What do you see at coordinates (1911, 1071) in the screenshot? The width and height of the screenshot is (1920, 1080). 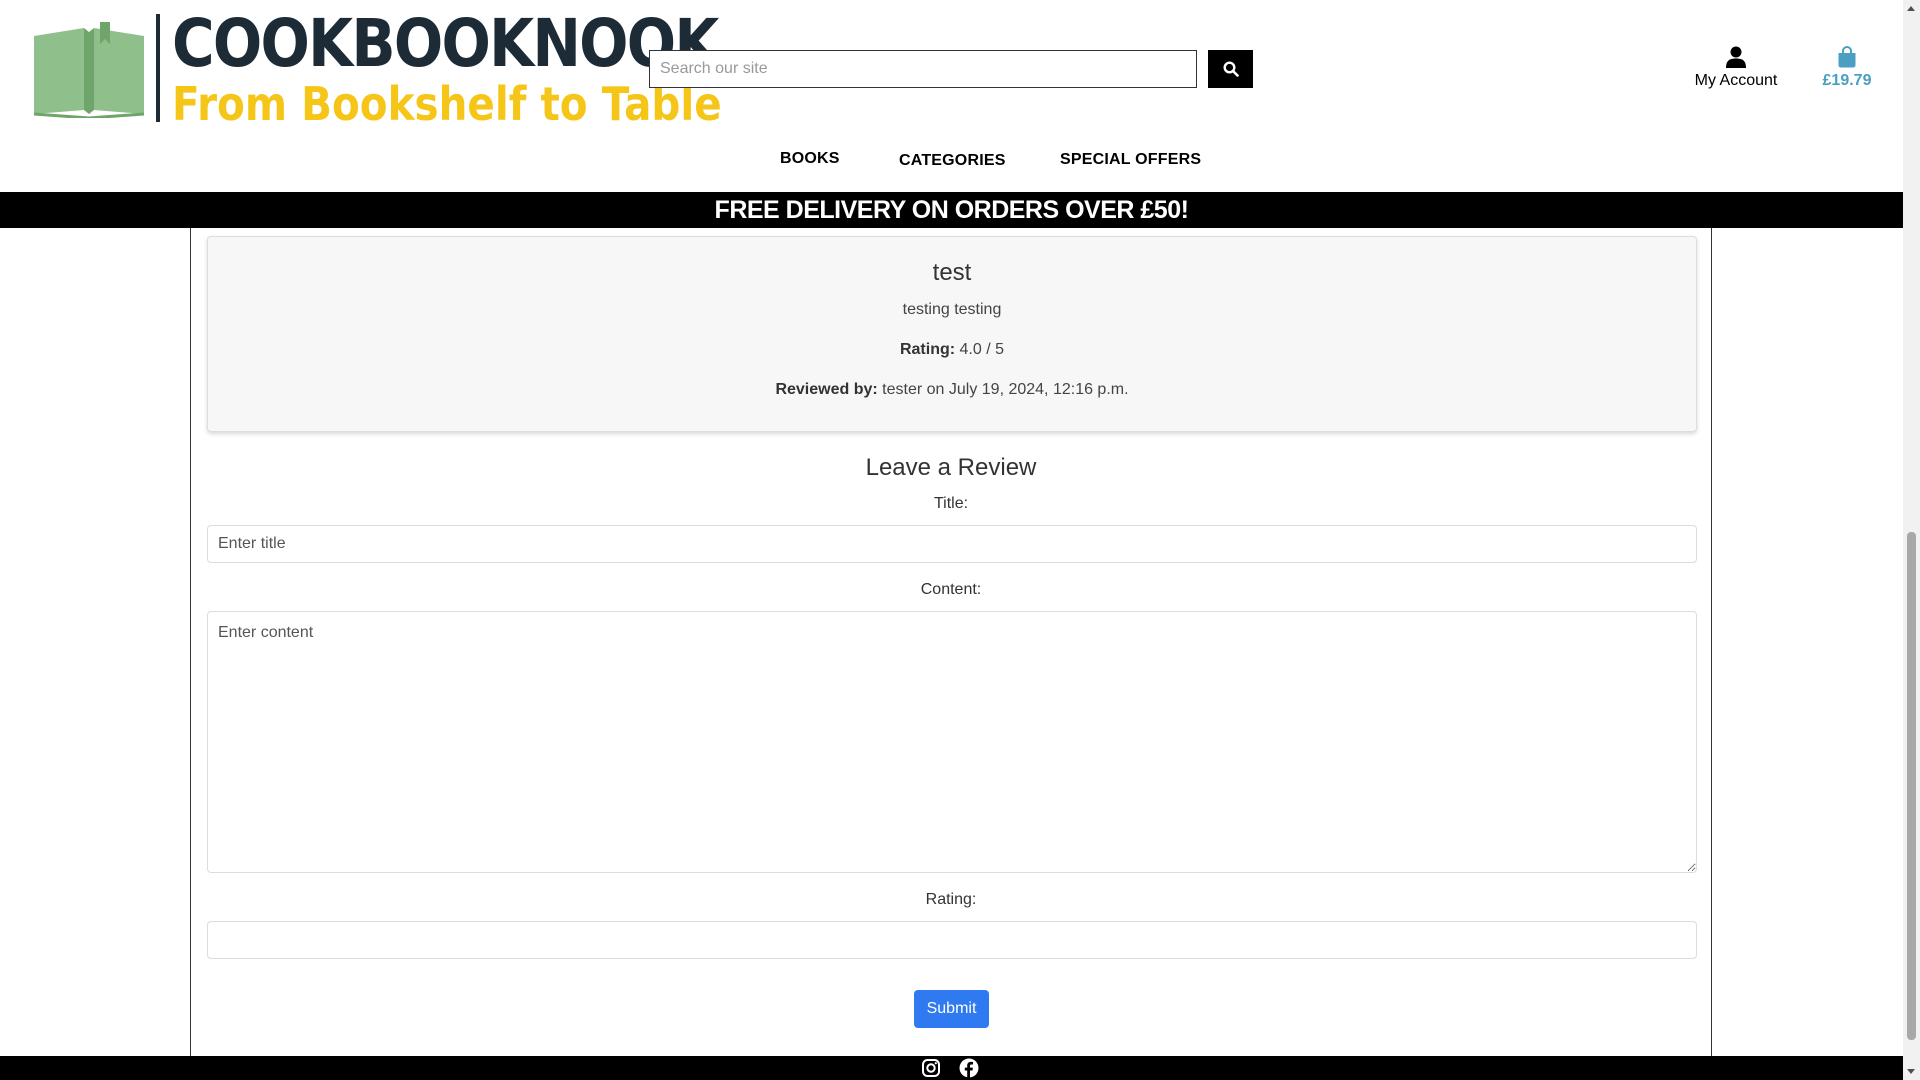 I see `scroll-down-arrow` at bounding box center [1911, 1071].